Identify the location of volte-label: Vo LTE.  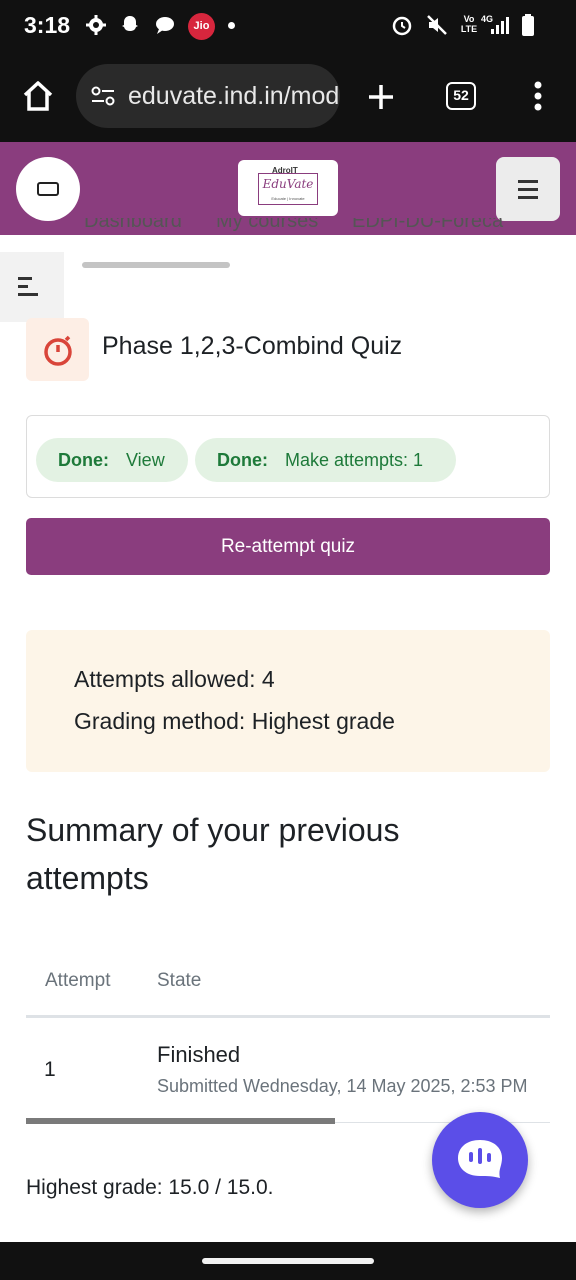
(469, 24).